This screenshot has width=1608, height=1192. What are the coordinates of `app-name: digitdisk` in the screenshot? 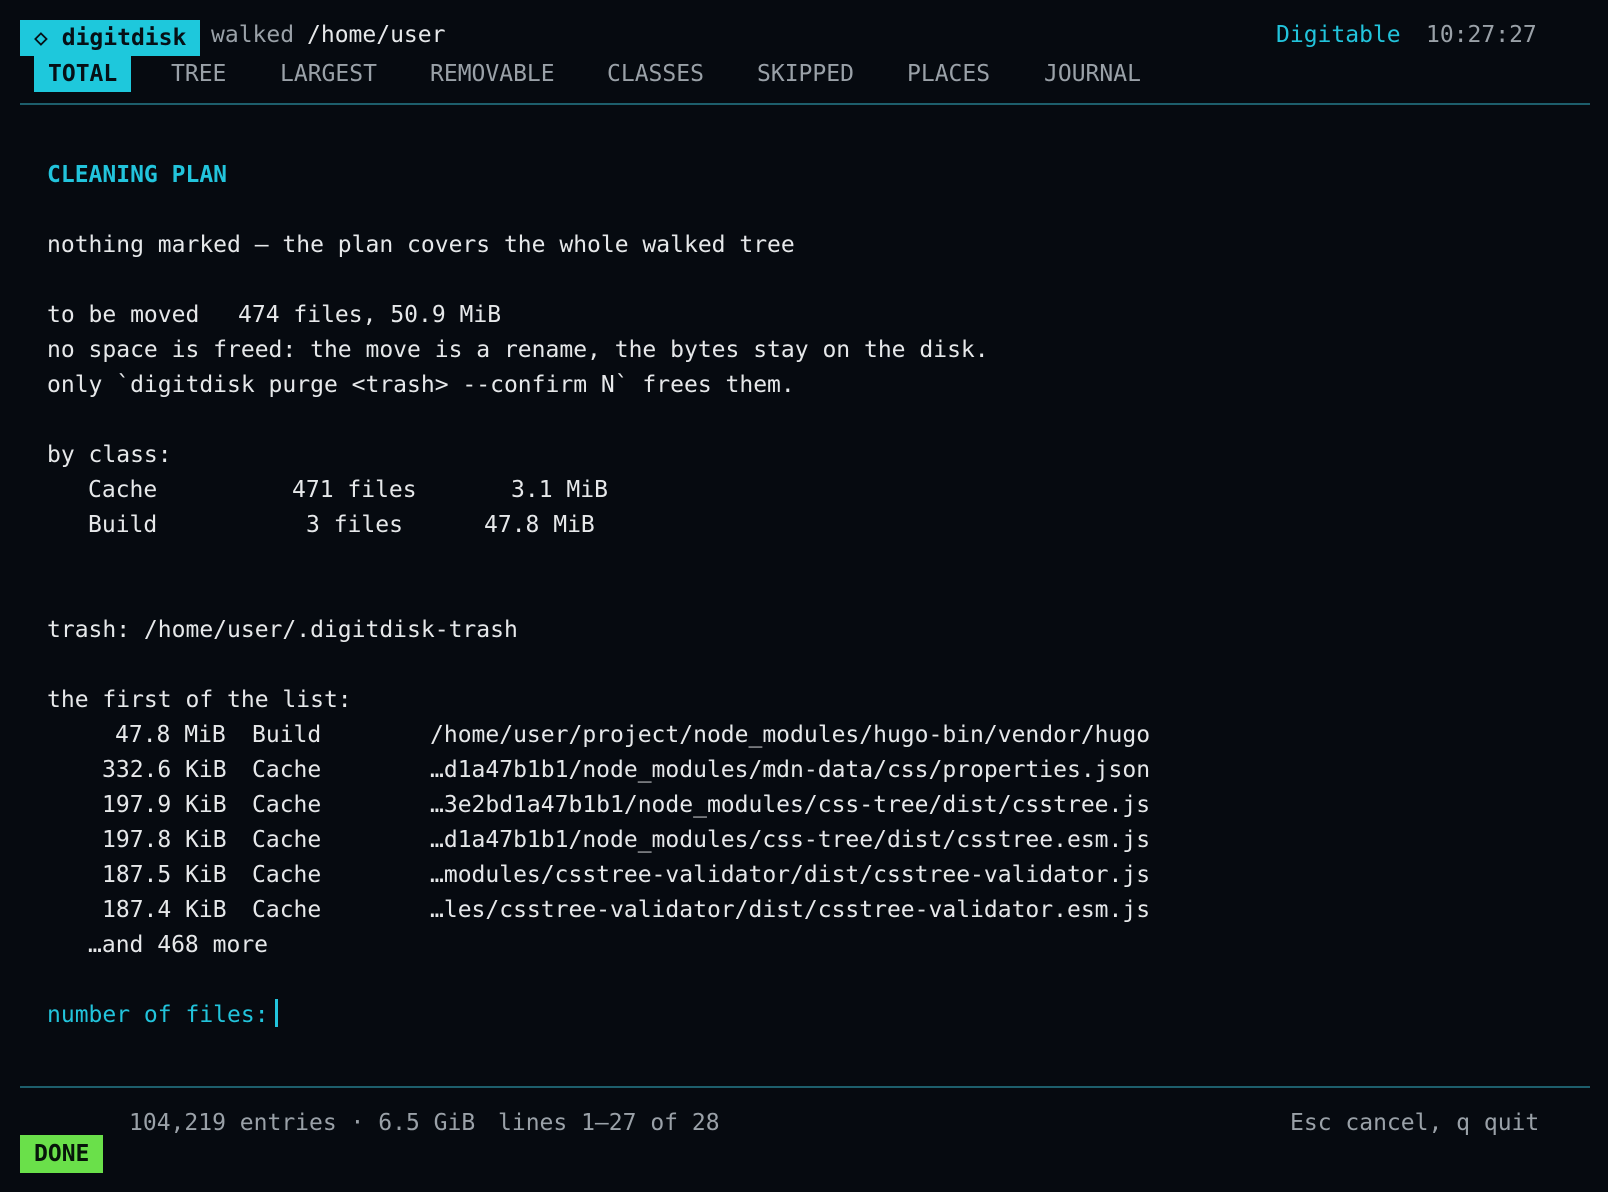 It's located at (124, 38).